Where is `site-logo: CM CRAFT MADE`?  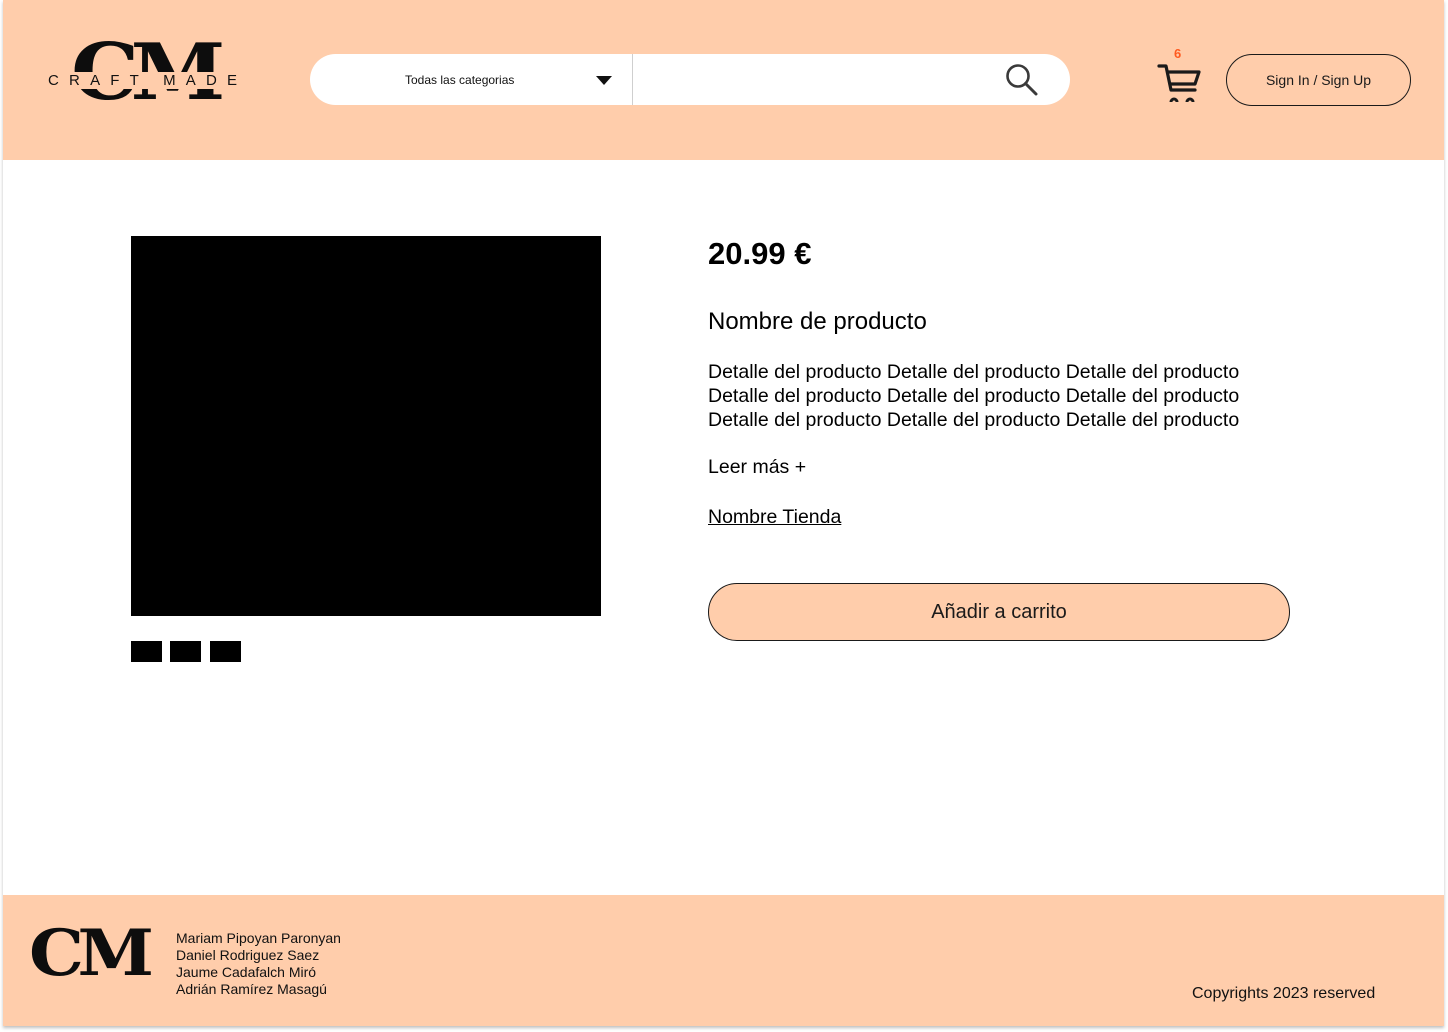 site-logo: CM CRAFT MADE is located at coordinates (148, 73).